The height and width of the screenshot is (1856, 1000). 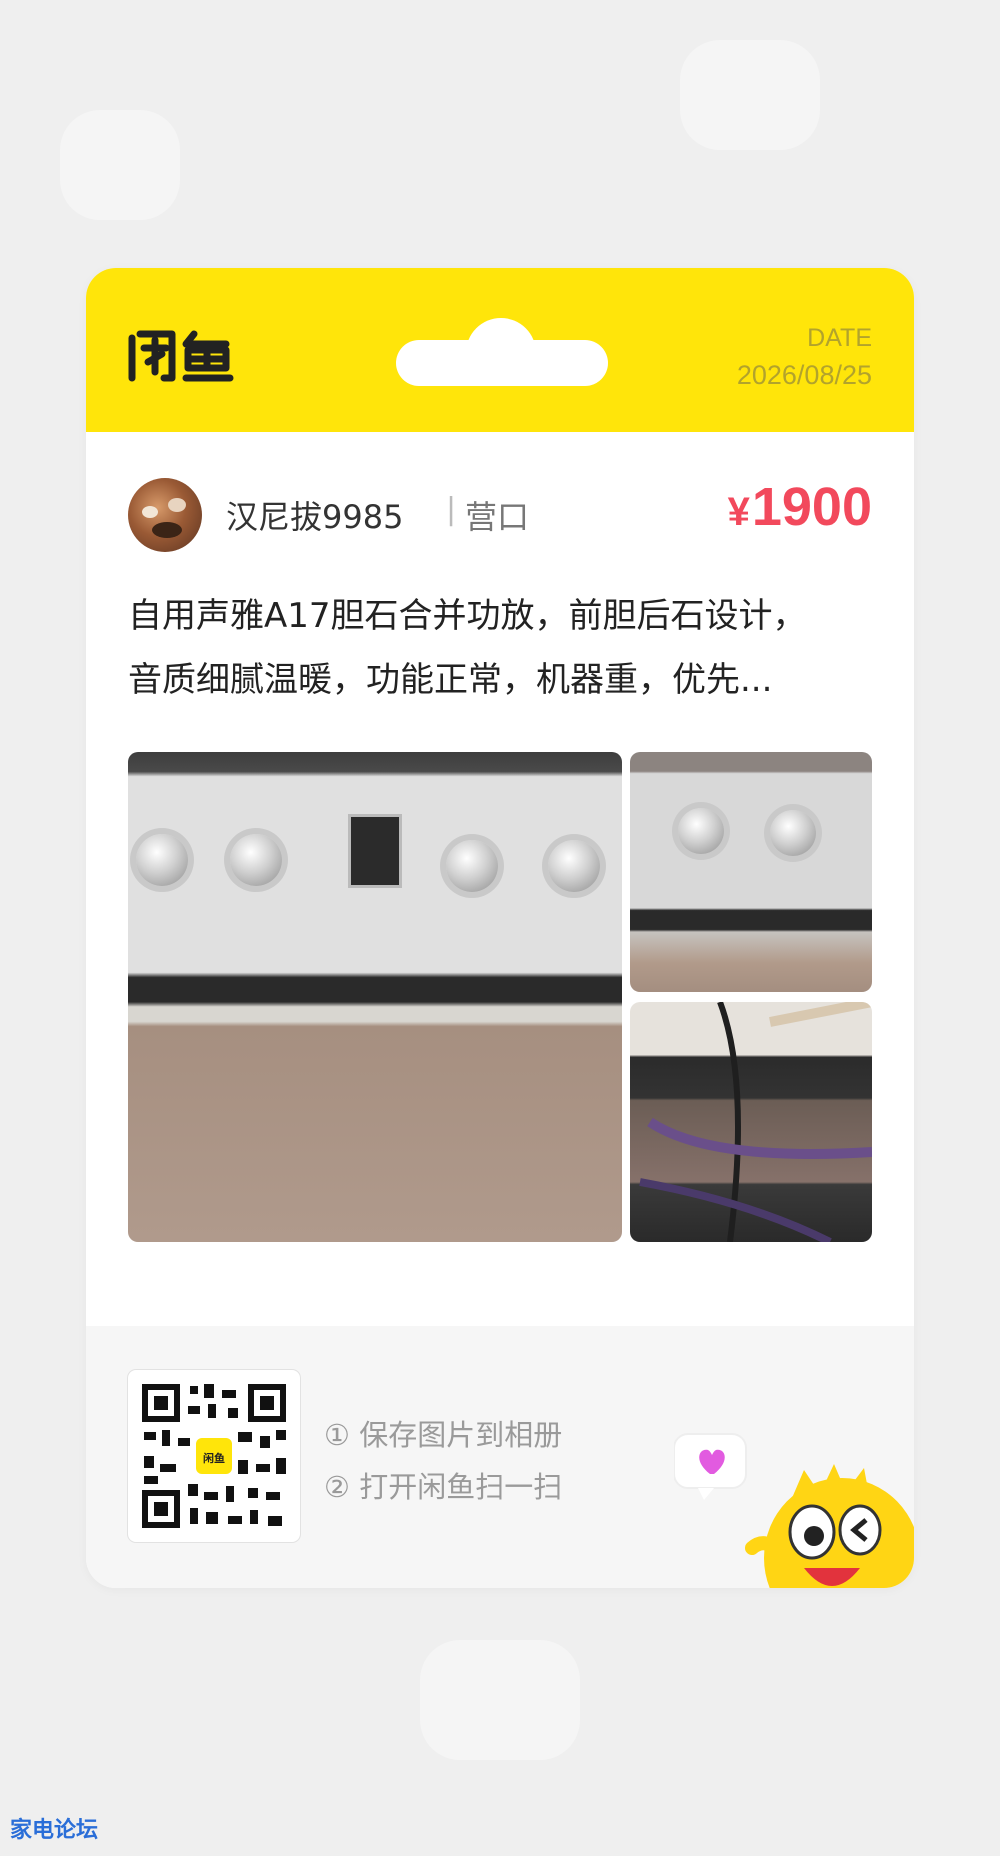 What do you see at coordinates (165, 515) in the screenshot?
I see `avatar` at bounding box center [165, 515].